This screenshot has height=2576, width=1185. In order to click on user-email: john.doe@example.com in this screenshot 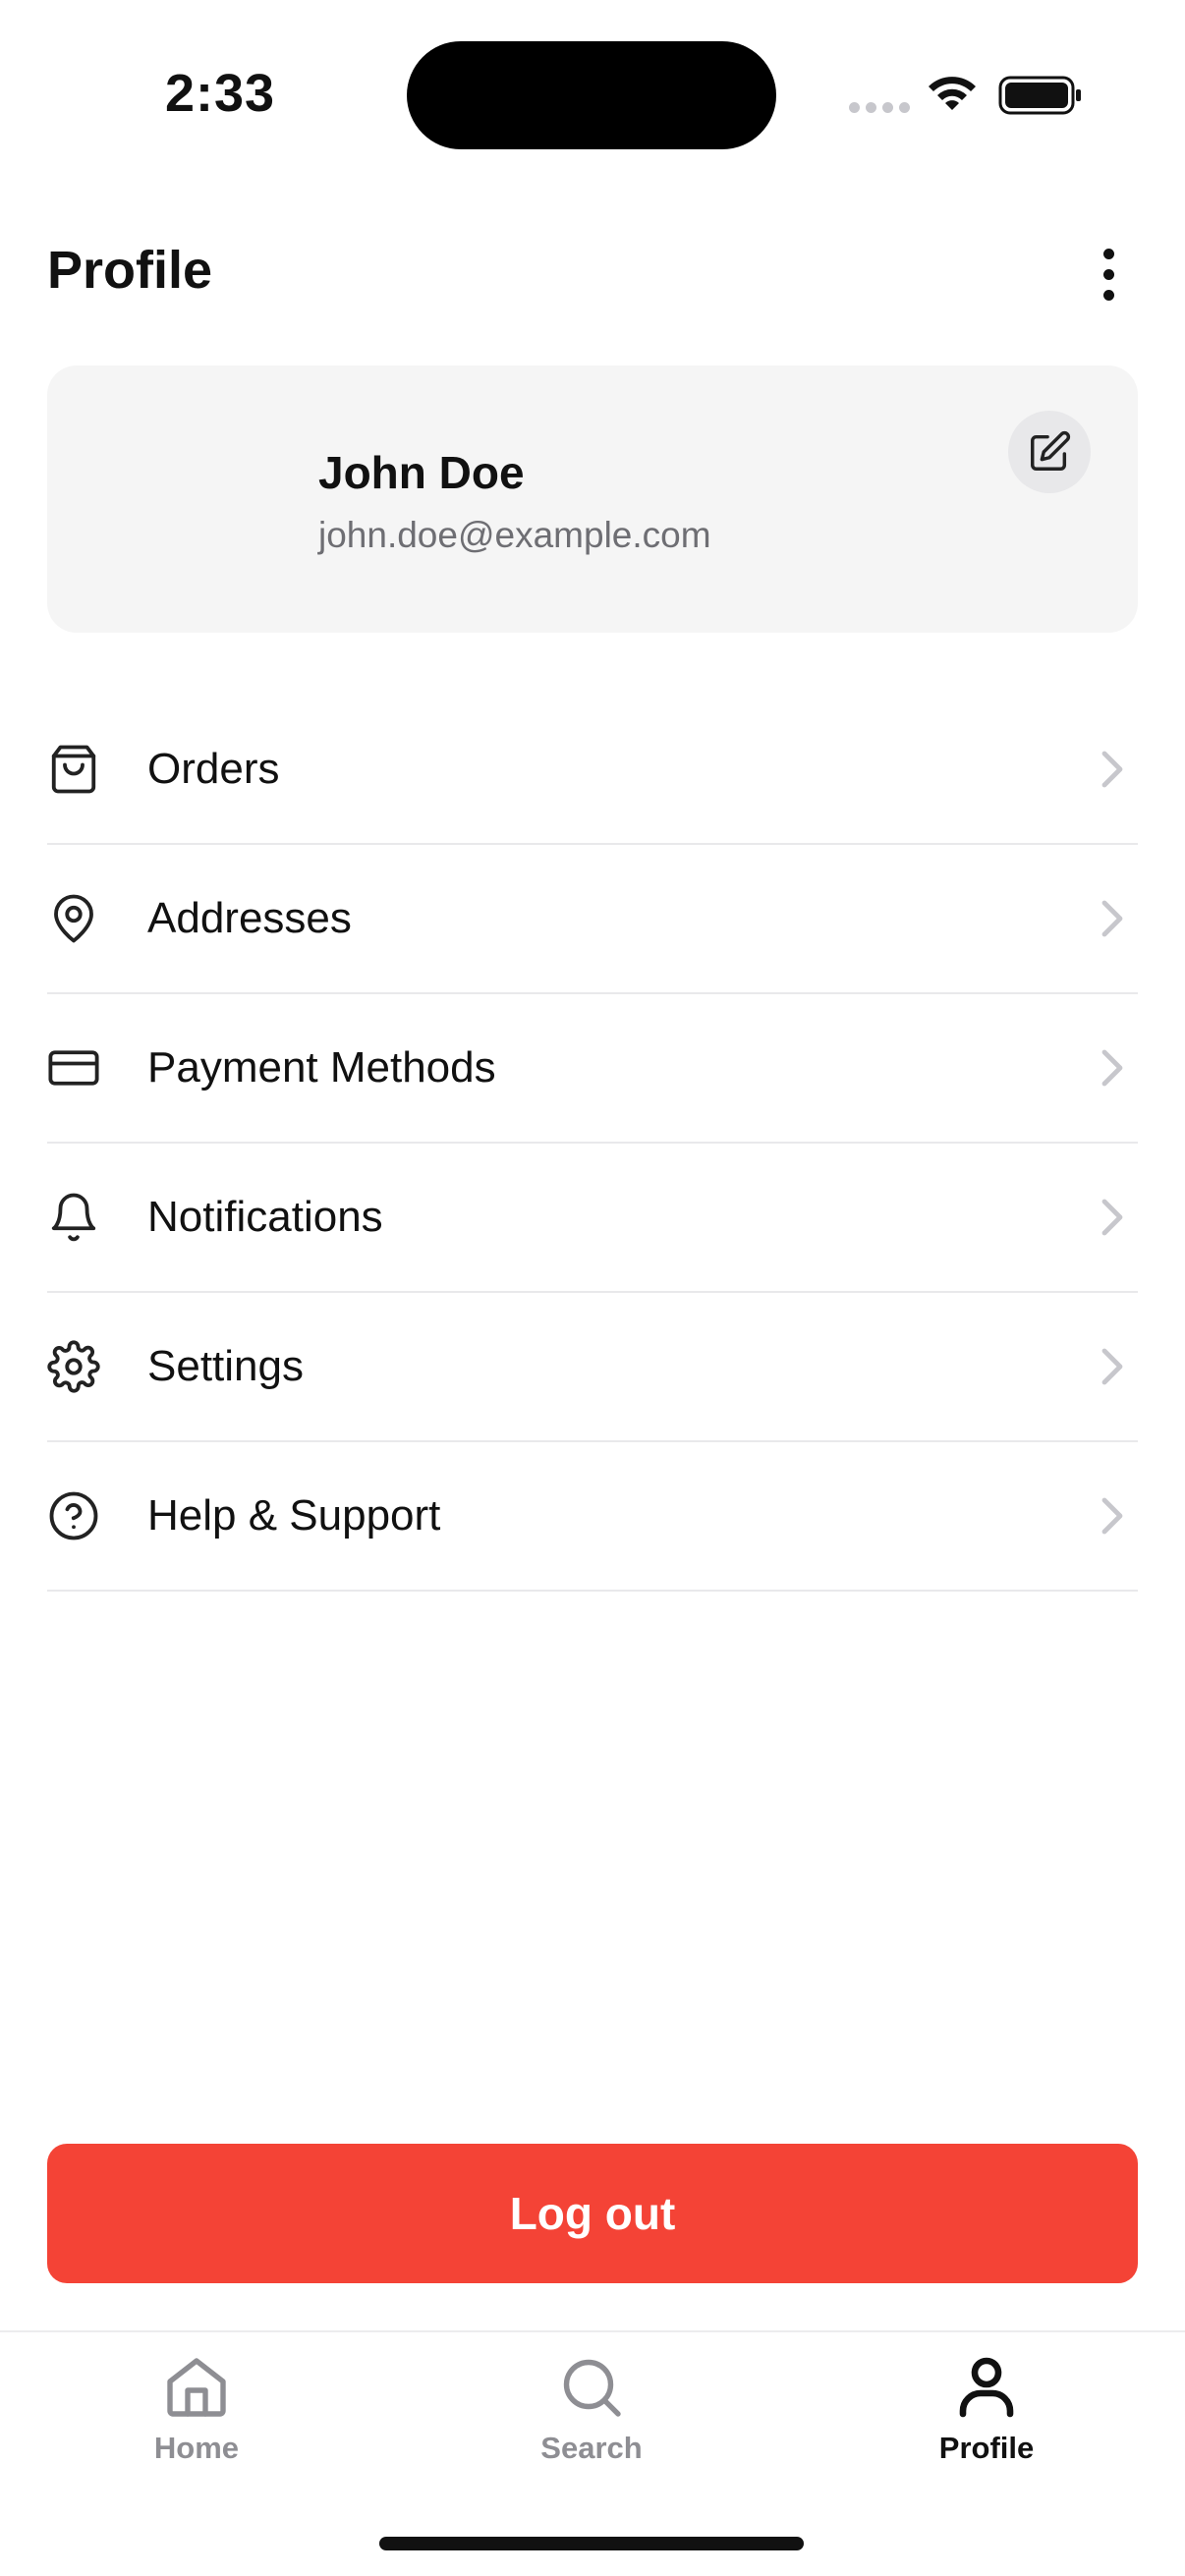, I will do `click(515, 535)`.